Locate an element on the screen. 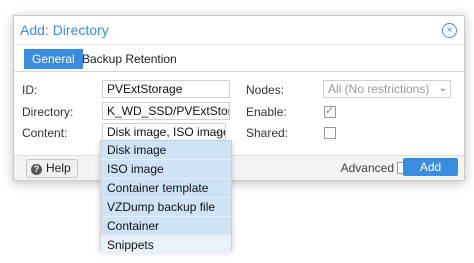 The width and height of the screenshot is (474, 263). content-select: Disk image, ISO image, ⌄ is located at coordinates (164, 132).